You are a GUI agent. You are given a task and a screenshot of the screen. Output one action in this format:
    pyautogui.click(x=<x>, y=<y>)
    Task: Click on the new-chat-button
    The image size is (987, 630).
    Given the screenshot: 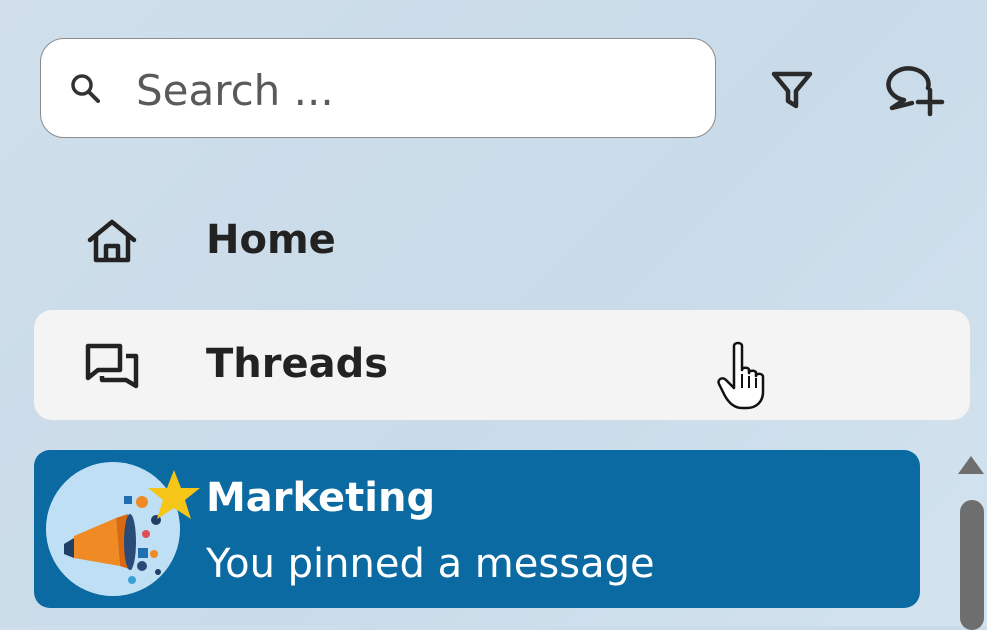 What is the action you would take?
    pyautogui.click(x=916, y=90)
    